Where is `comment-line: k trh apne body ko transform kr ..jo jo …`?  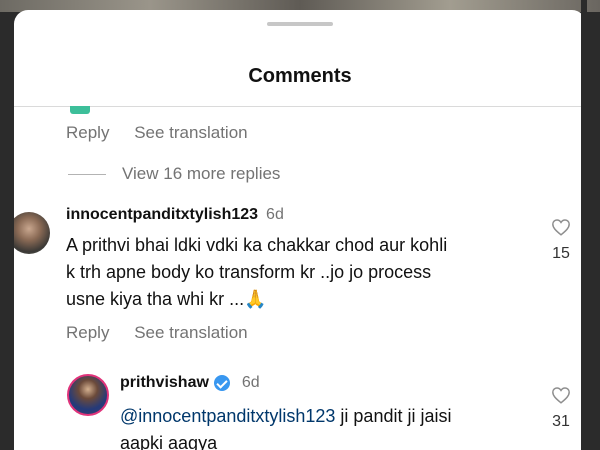 comment-line: k trh apne body ko transform kr ..jo jo … is located at coordinates (249, 272).